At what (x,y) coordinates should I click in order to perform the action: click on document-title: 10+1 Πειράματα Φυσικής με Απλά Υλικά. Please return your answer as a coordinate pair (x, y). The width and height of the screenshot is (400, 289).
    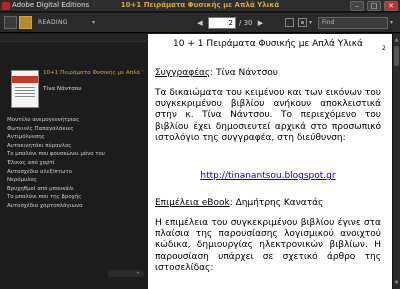
    Looking at the image, I should click on (200, 5).